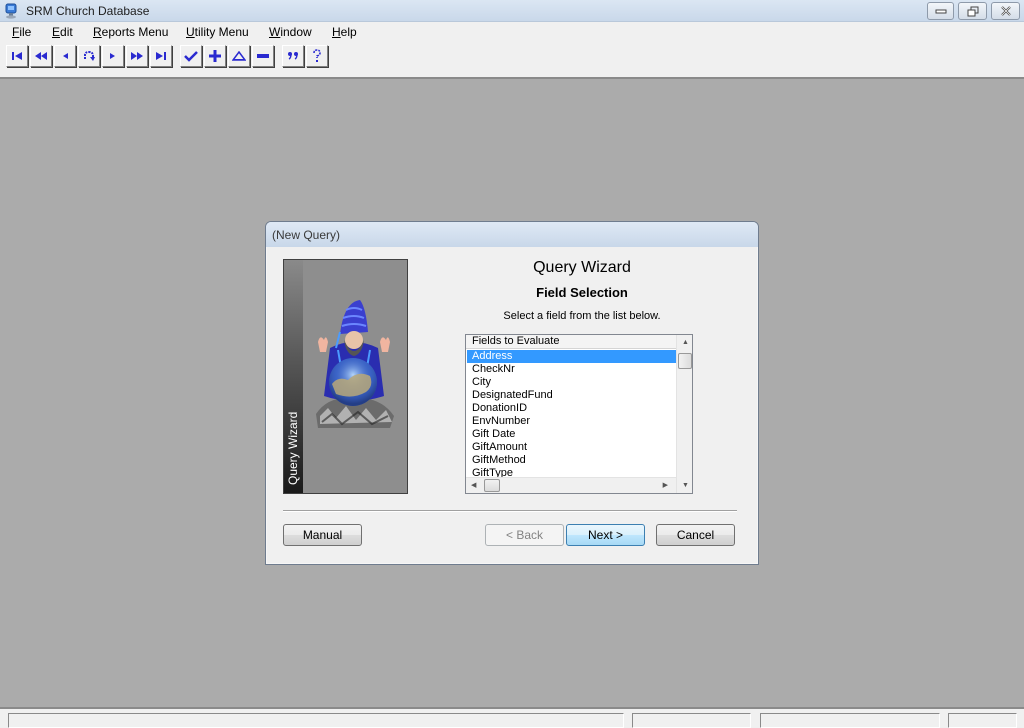  I want to click on previous-icon, so click(65, 56).